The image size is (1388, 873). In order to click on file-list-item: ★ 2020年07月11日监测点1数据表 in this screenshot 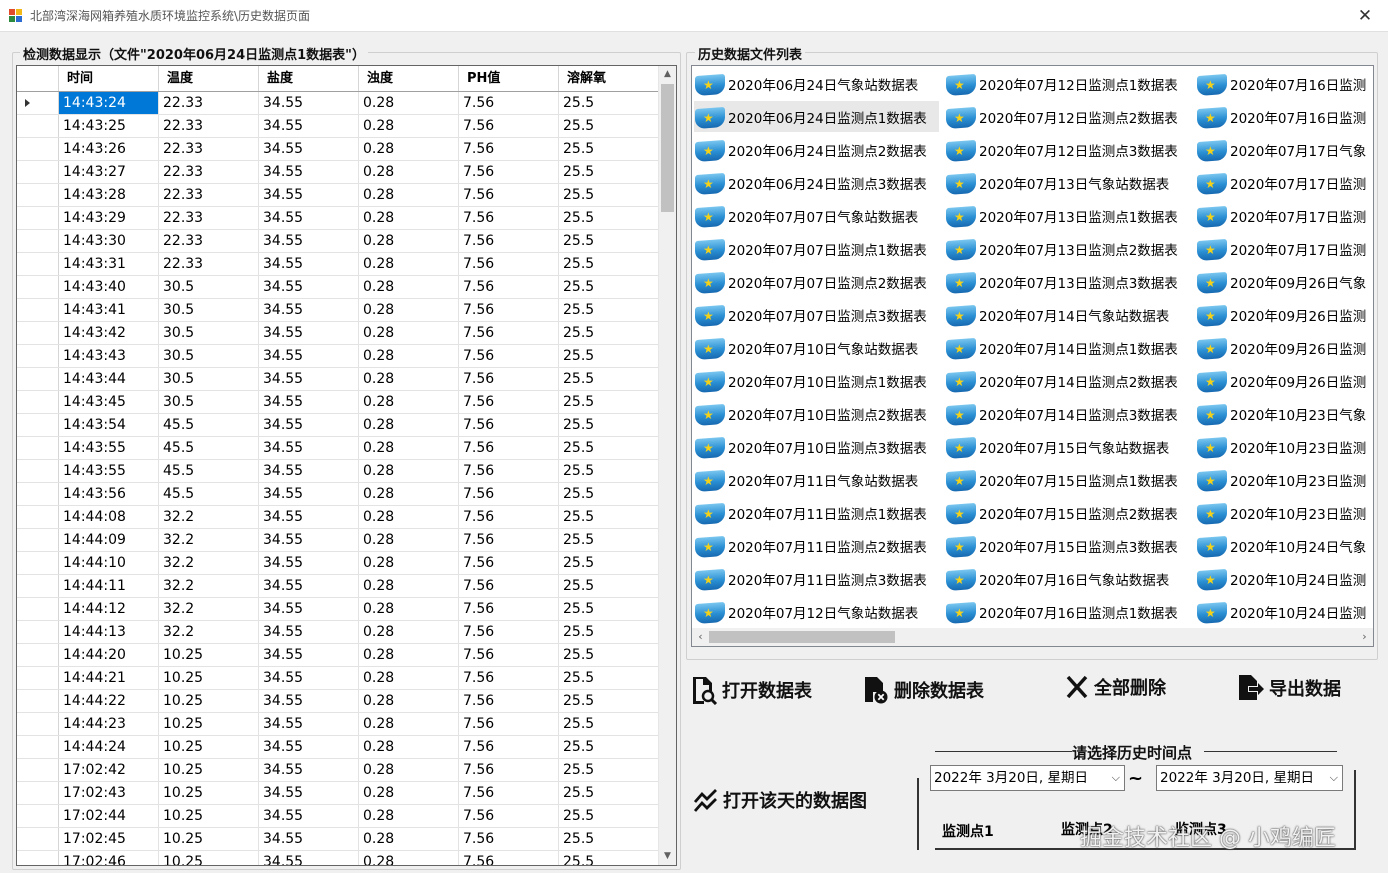, I will do `click(816, 512)`.